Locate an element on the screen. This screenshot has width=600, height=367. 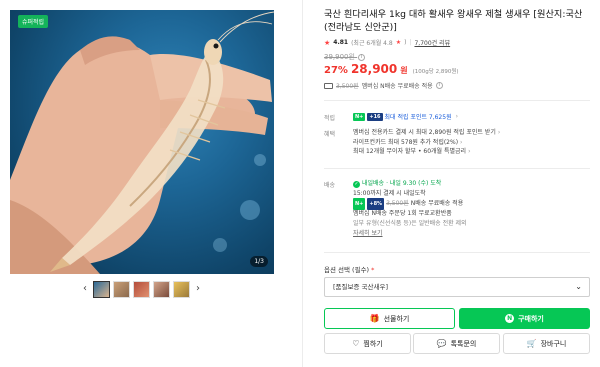
image-counter: 1/3 is located at coordinates (259, 261).